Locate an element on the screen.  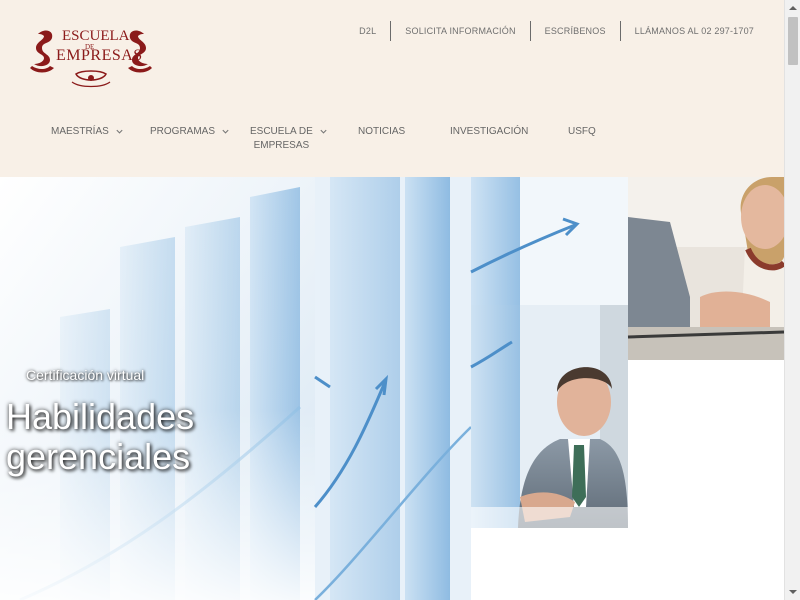
nav-item-label: NOTICIAS is located at coordinates (382, 131).